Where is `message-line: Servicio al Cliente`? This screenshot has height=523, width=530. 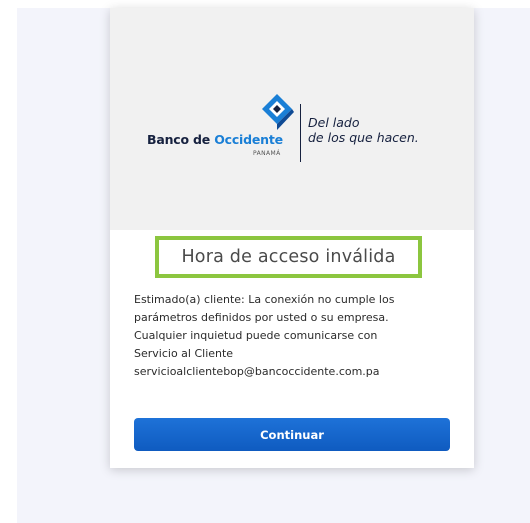 message-line: Servicio al Cliente is located at coordinates (184, 353).